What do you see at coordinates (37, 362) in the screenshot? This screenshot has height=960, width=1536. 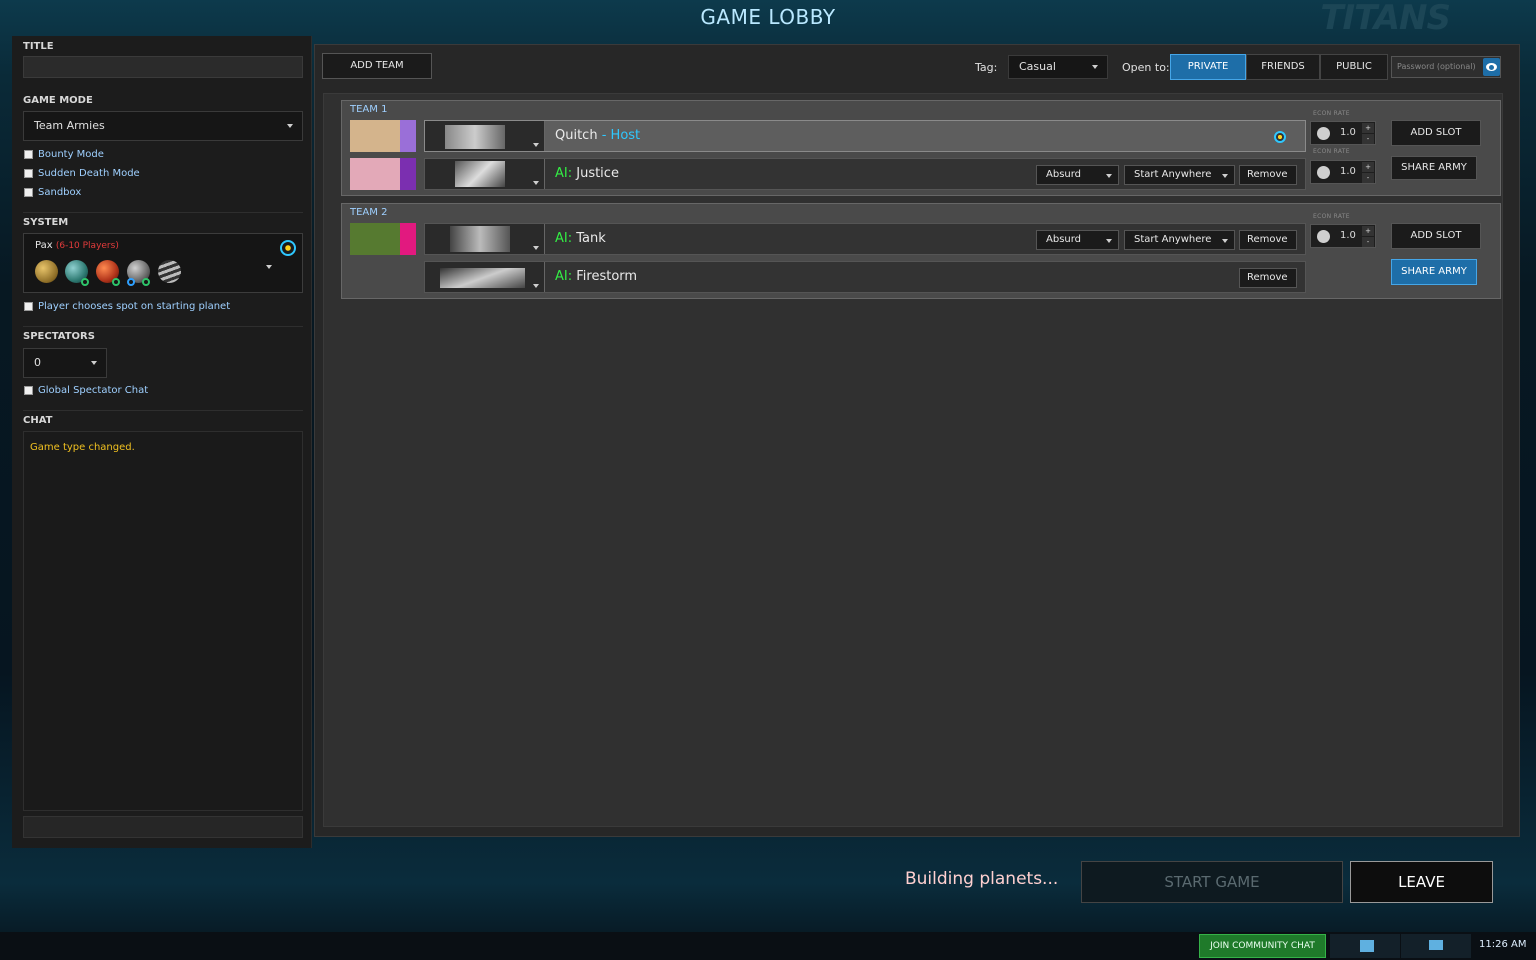 I see `spectators-value: 0` at bounding box center [37, 362].